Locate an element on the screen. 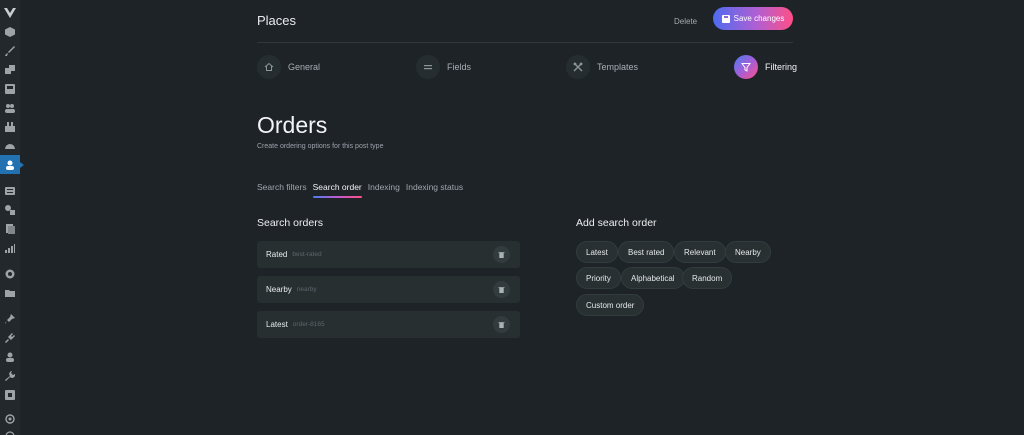 This screenshot has height=435, width=1024. sidebar-wrench-icon is located at coordinates (10, 375).